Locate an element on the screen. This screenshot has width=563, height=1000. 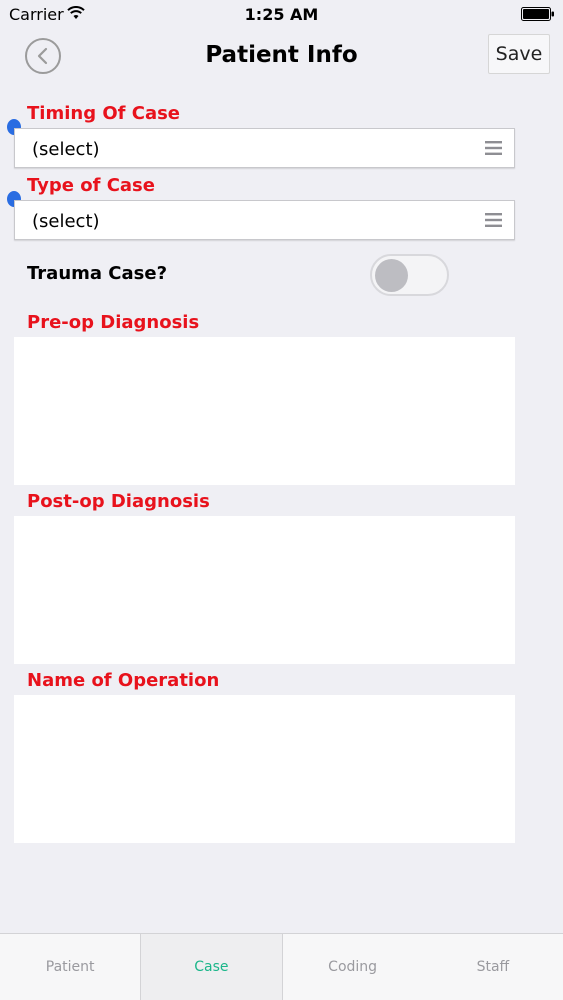
post-op-diagnosis-input is located at coordinates (264, 590).